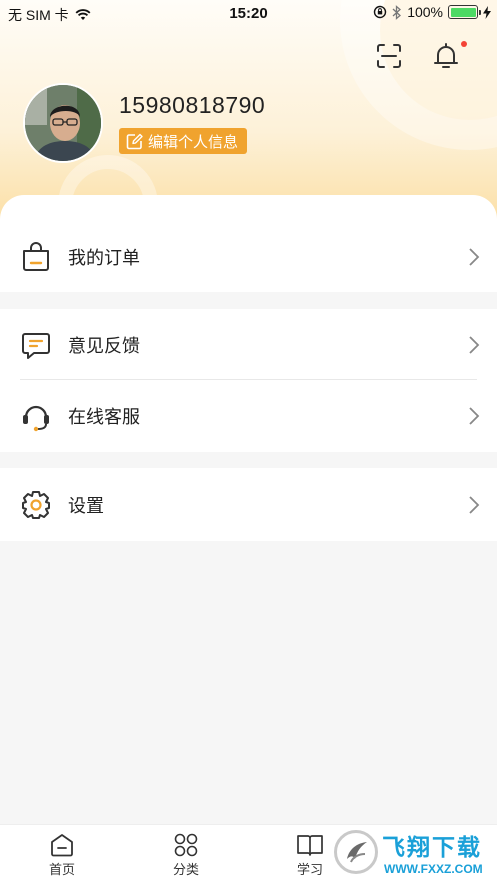  What do you see at coordinates (248, 13) in the screenshot?
I see `status-bar: 无 SIM 卡 15:20 100%` at bounding box center [248, 13].